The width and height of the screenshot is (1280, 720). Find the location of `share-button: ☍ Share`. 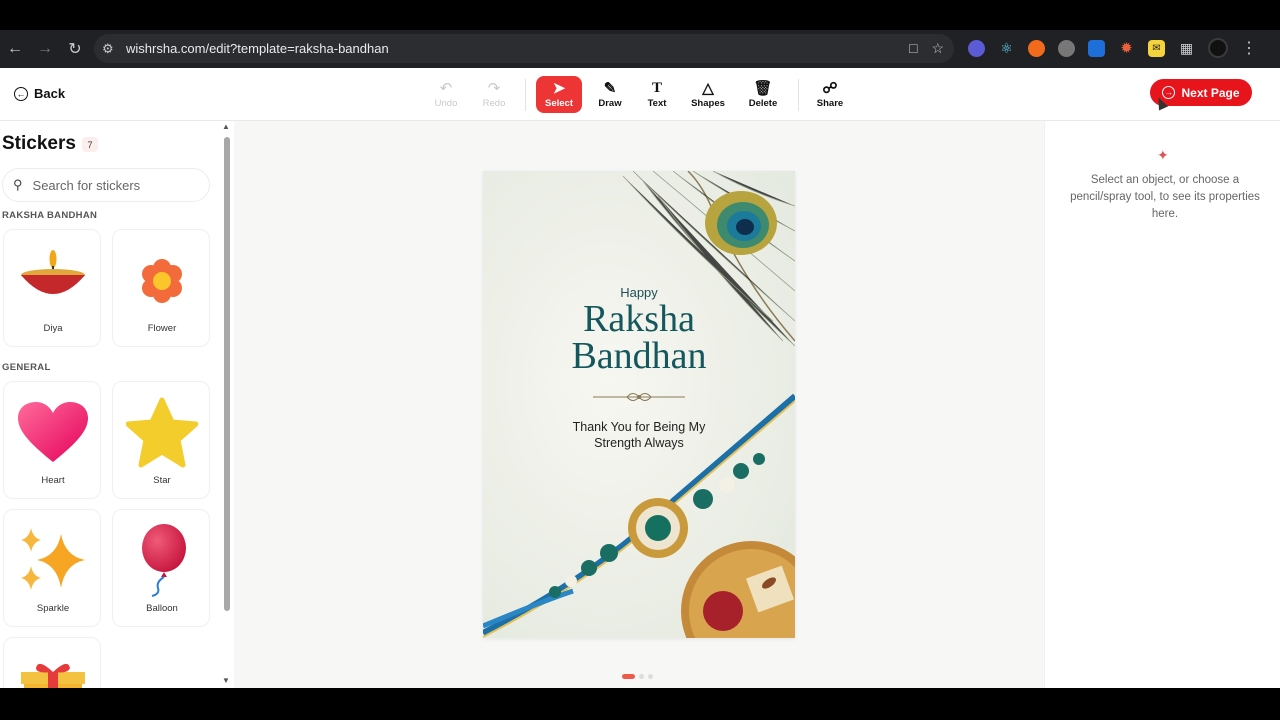

share-button: ☍ Share is located at coordinates (830, 94).